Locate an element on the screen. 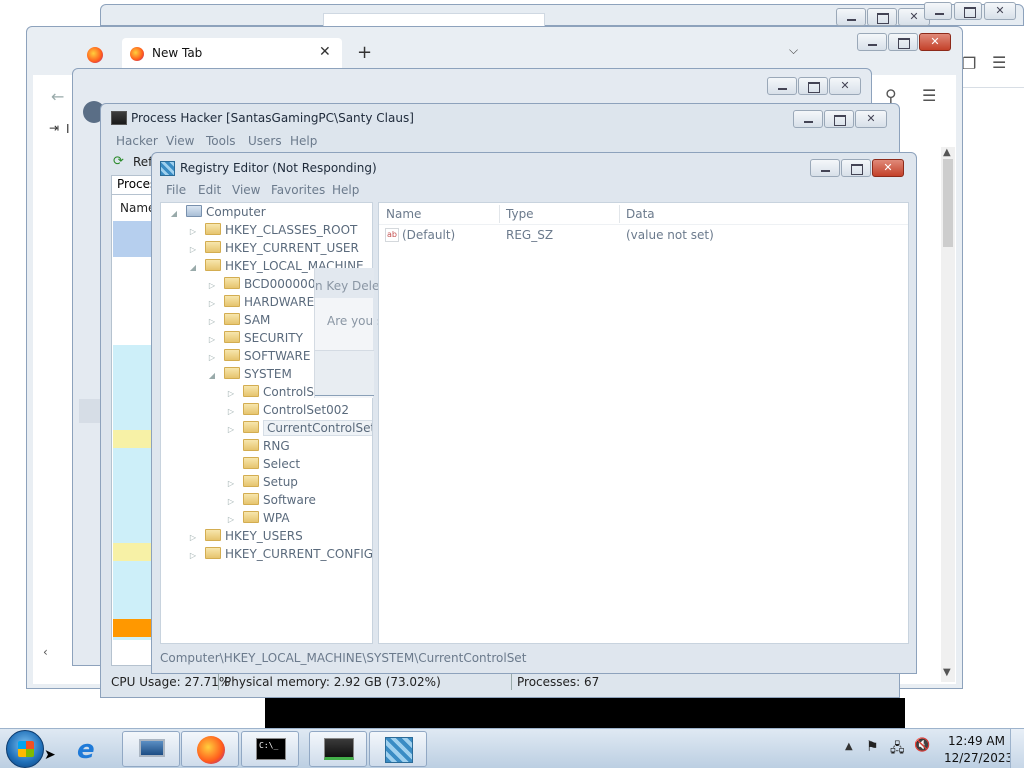 The width and height of the screenshot is (1024, 768). firefox-tab: New Tab ✕ is located at coordinates (232, 54).